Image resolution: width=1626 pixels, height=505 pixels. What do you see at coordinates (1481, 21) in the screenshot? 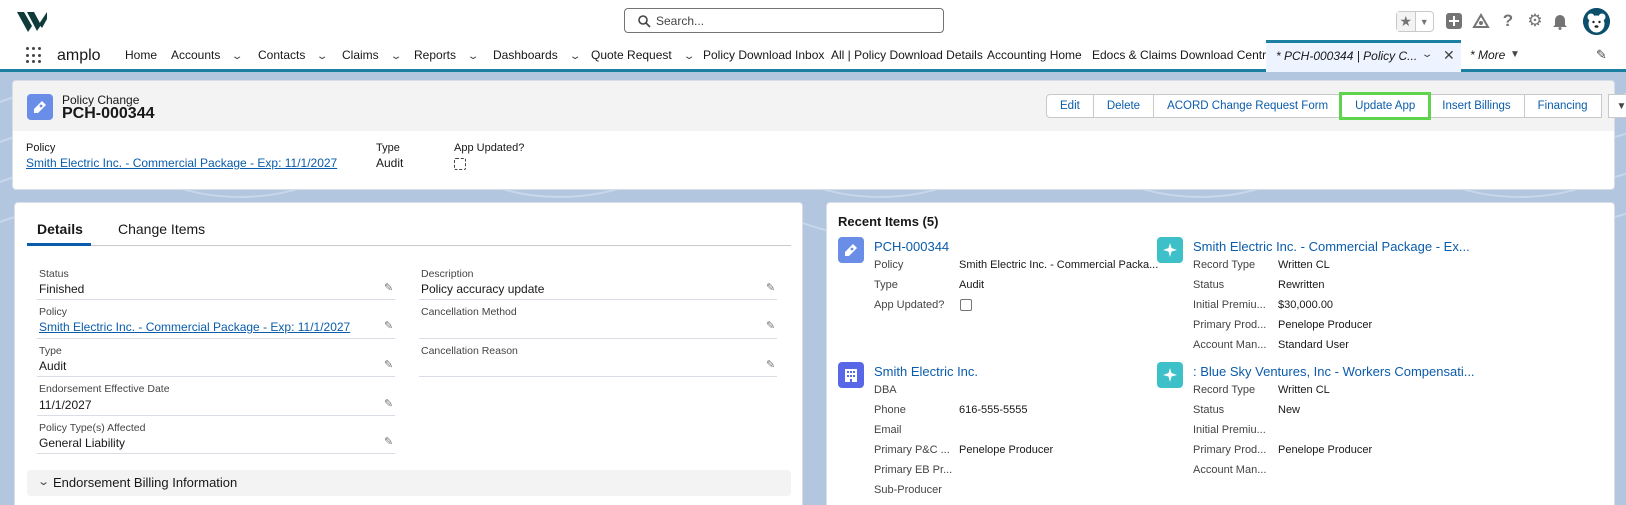
I see `trailhead-icon` at bounding box center [1481, 21].